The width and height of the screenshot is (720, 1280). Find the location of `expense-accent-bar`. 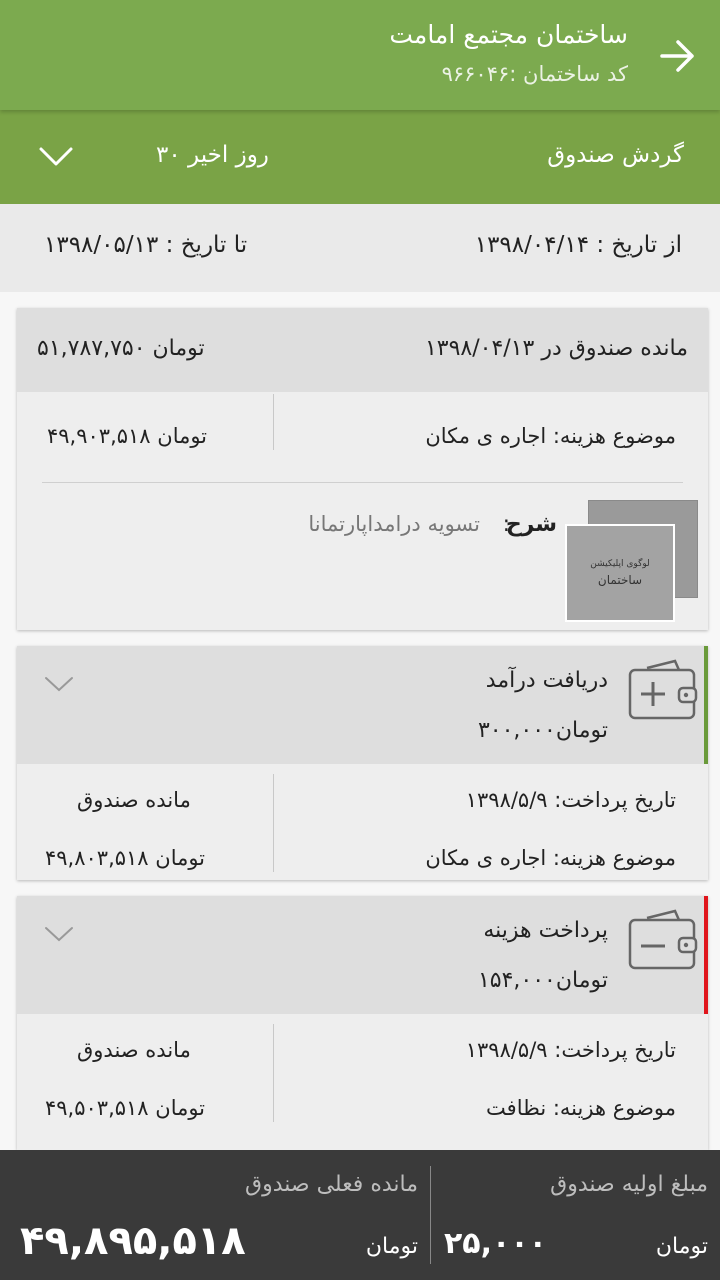

expense-accent-bar is located at coordinates (706, 955).